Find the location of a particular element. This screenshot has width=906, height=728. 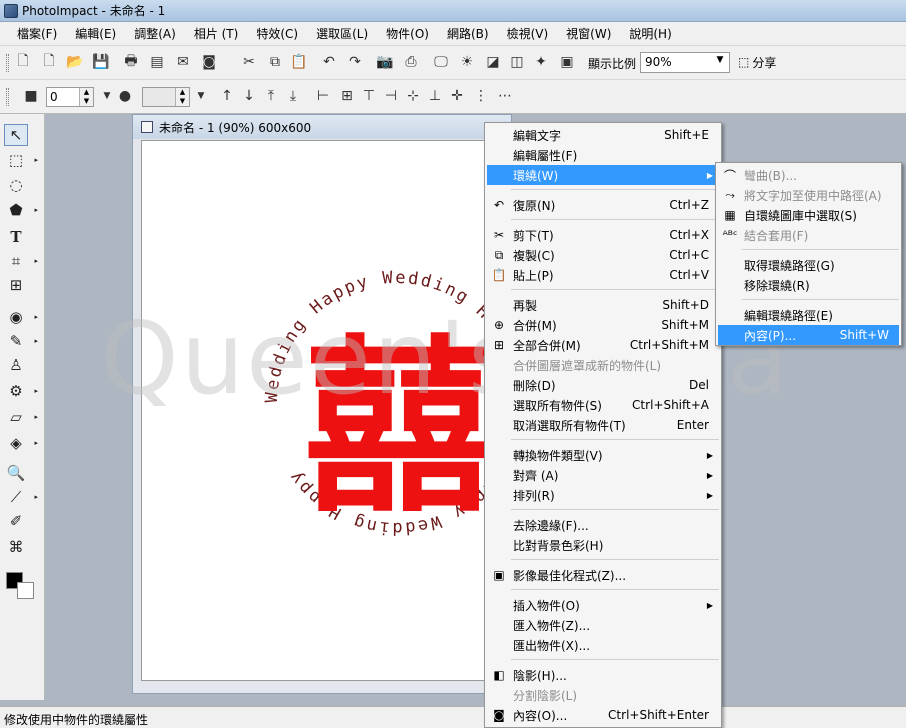

bring-to-front-icon: ⤒ is located at coordinates (271, 96).